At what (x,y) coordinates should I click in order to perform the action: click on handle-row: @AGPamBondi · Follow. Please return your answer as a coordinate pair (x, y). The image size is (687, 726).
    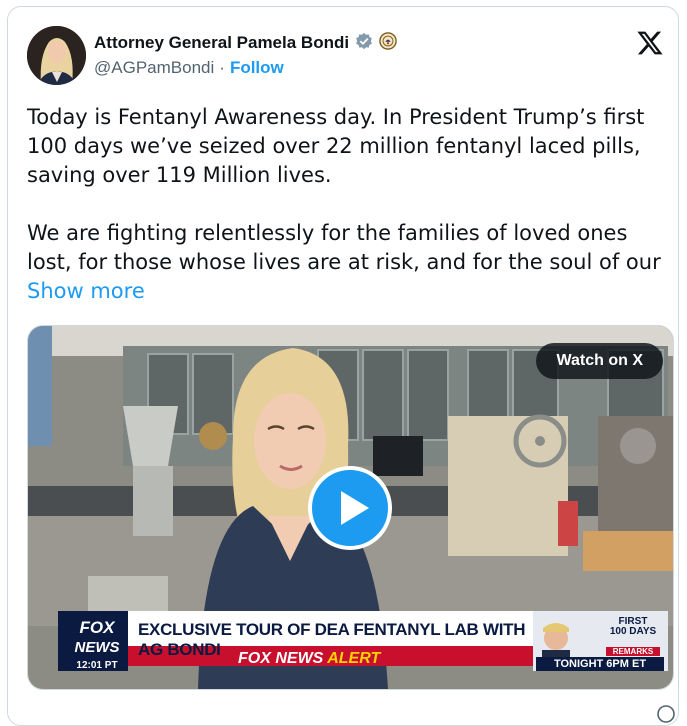
    Looking at the image, I should click on (189, 68).